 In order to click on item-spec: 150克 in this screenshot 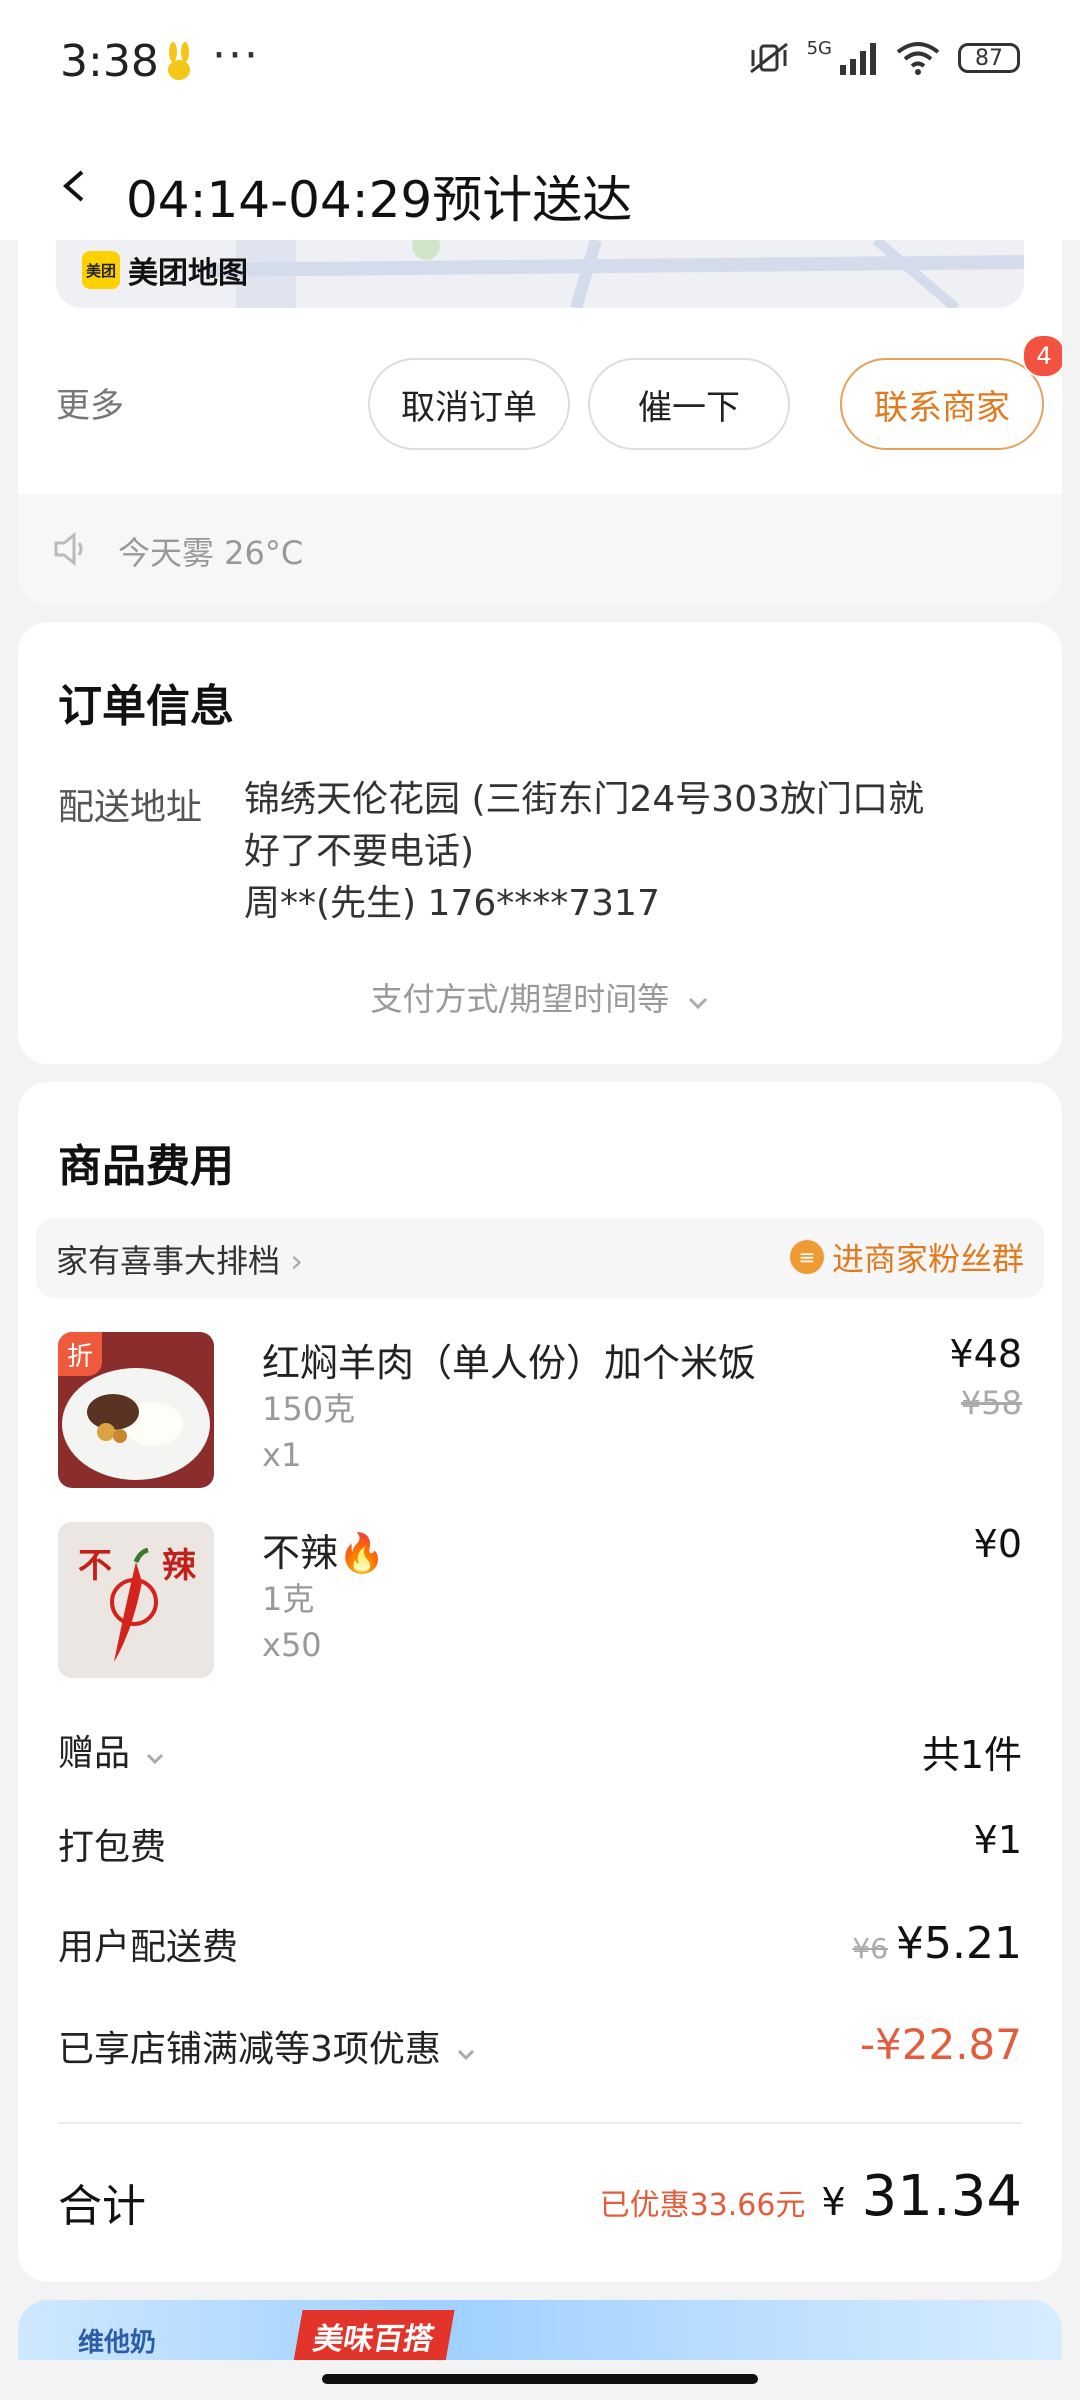, I will do `click(309, 1409)`.